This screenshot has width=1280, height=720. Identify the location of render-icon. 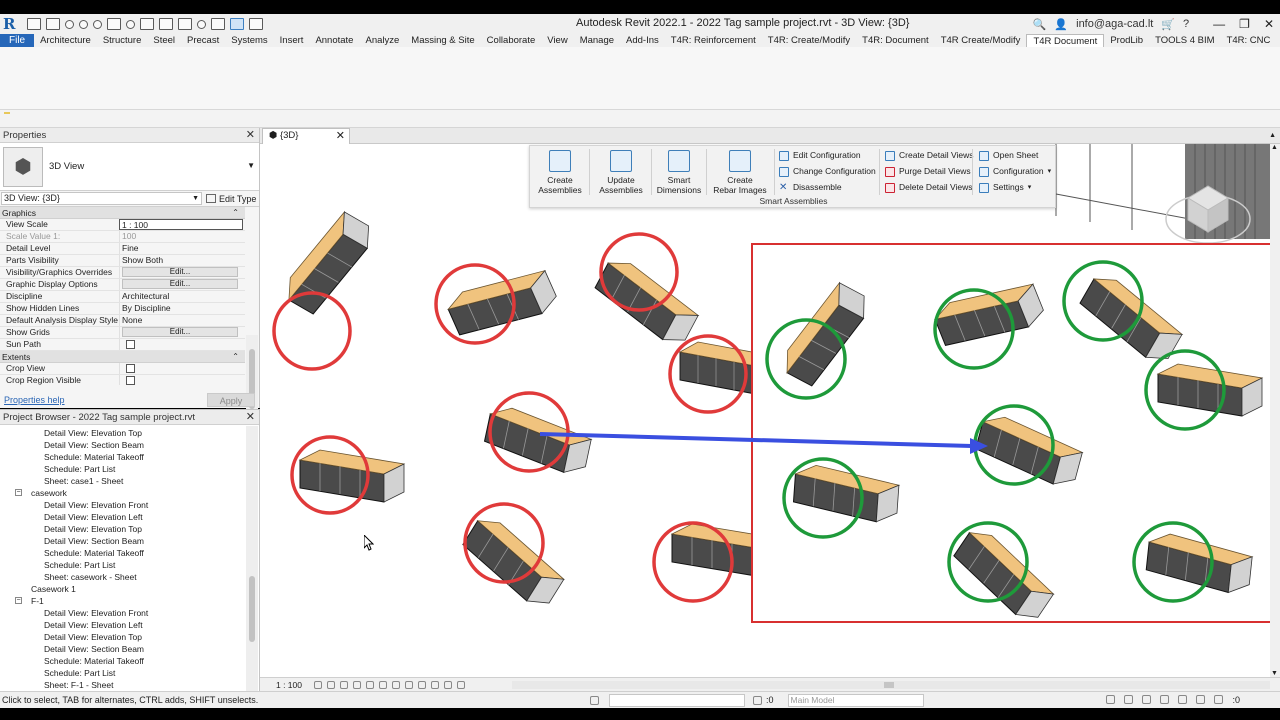
(370, 684).